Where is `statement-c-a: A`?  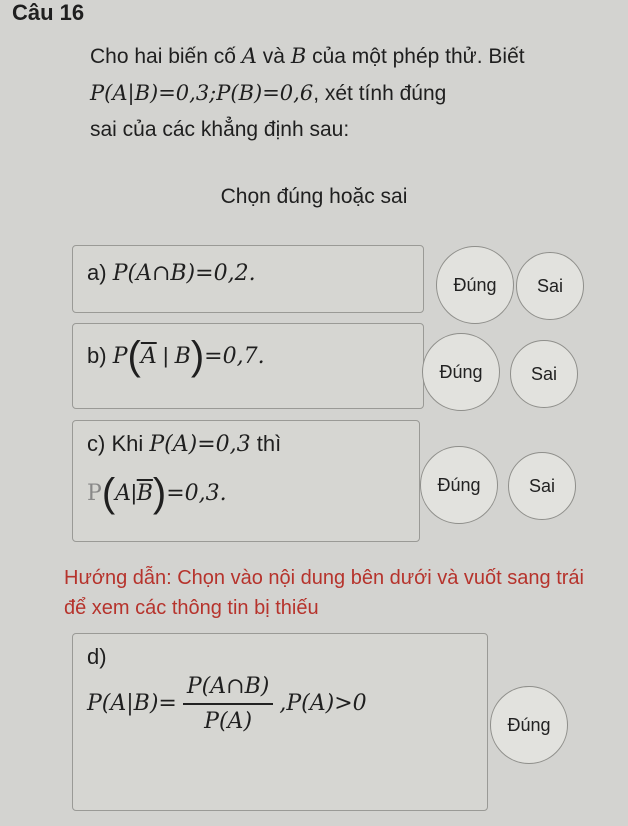
statement-c-a: A is located at coordinates (123, 493).